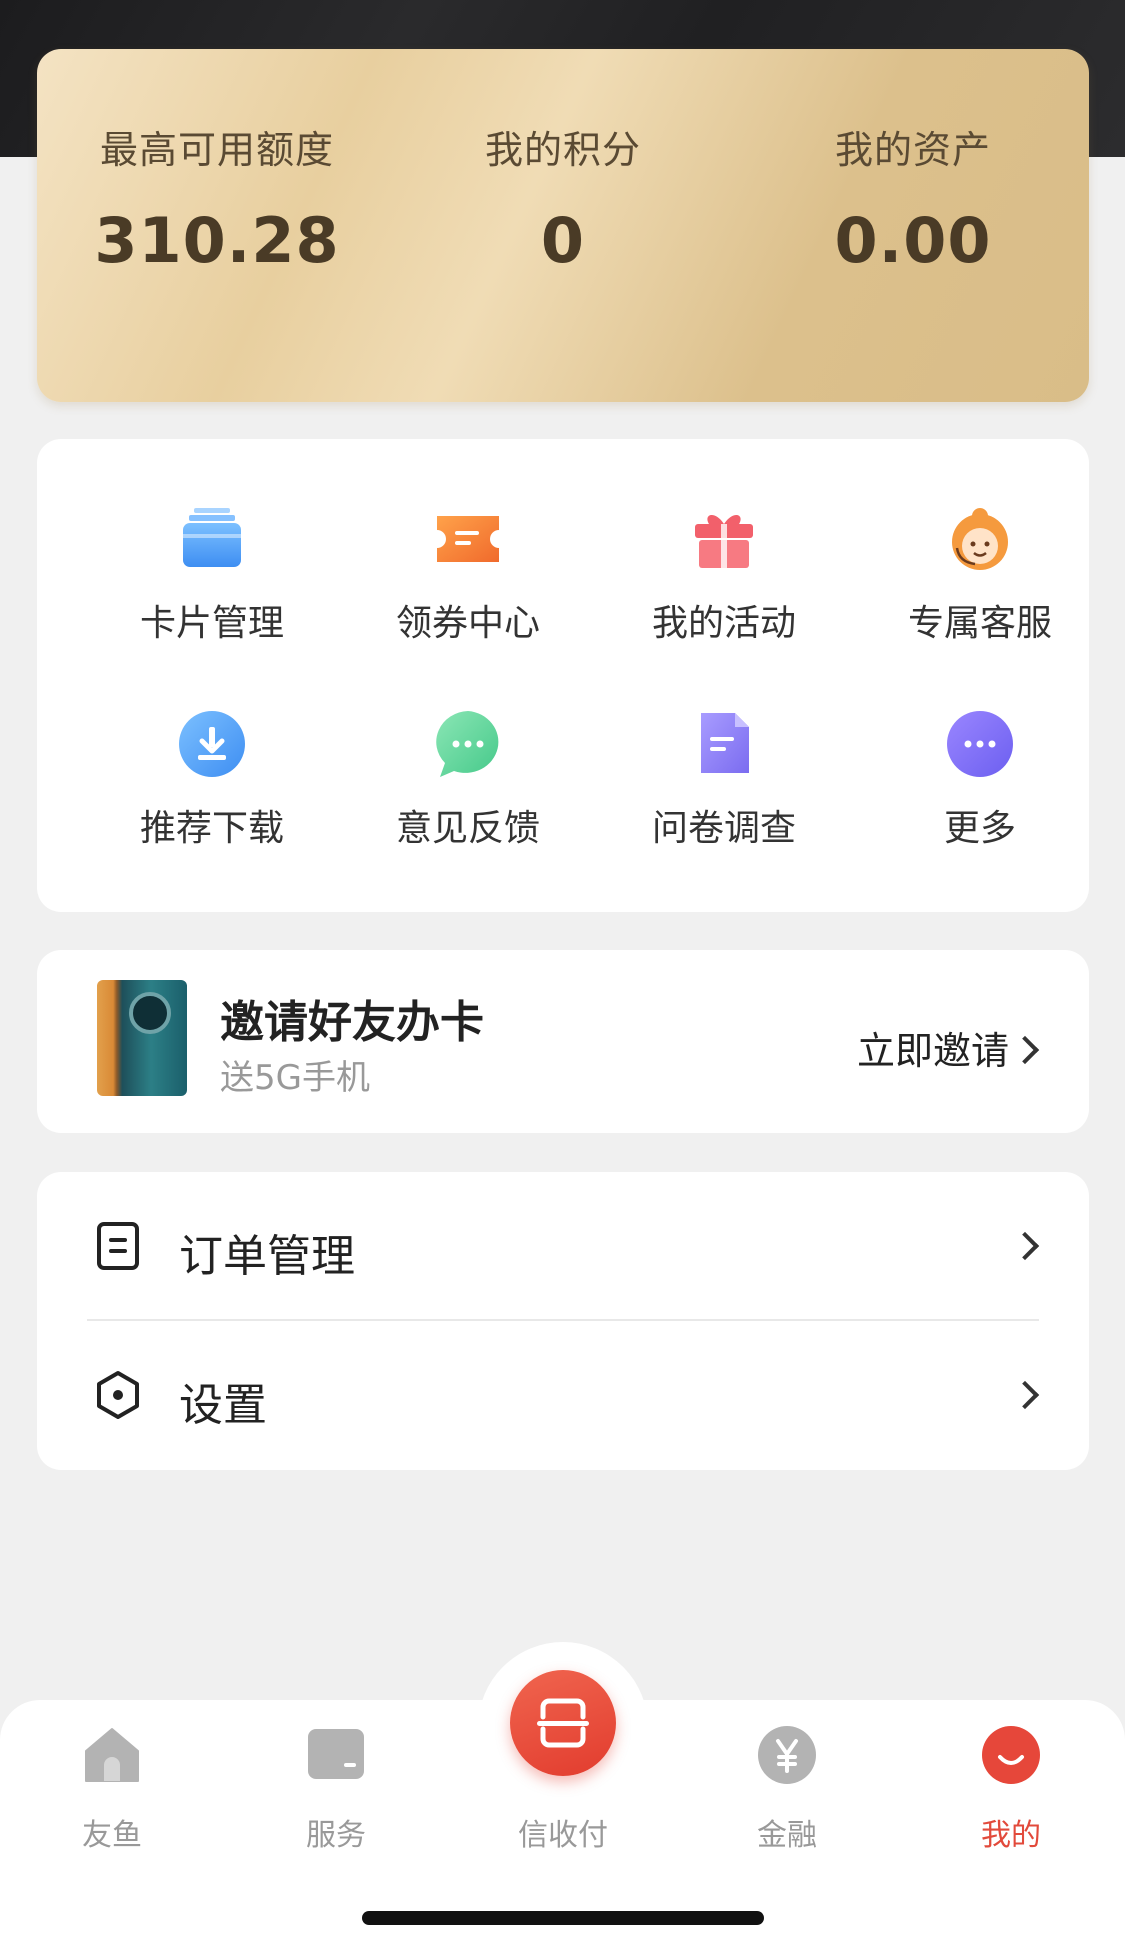 This screenshot has height=1950, width=1125. Describe the element at coordinates (223, 1405) in the screenshot. I see `menu-item-label: 设置` at that location.